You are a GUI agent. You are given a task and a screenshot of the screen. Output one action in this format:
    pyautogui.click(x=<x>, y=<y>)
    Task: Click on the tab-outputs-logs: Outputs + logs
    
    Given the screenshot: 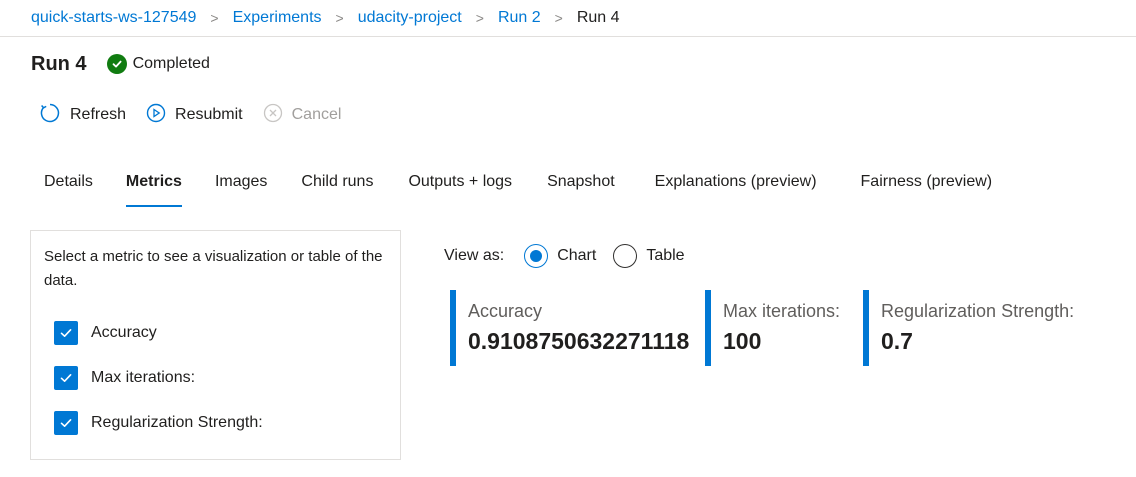 What is the action you would take?
    pyautogui.click(x=460, y=188)
    